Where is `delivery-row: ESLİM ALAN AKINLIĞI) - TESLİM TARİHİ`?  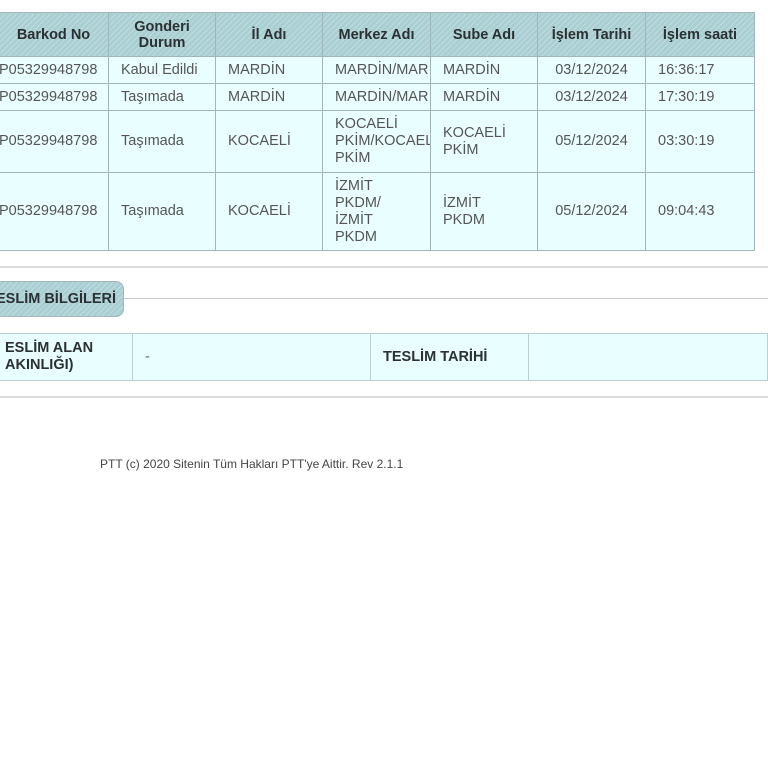 delivery-row: ESLİM ALAN AKINLIĞI) - TESLİM TARİHİ is located at coordinates (384, 357).